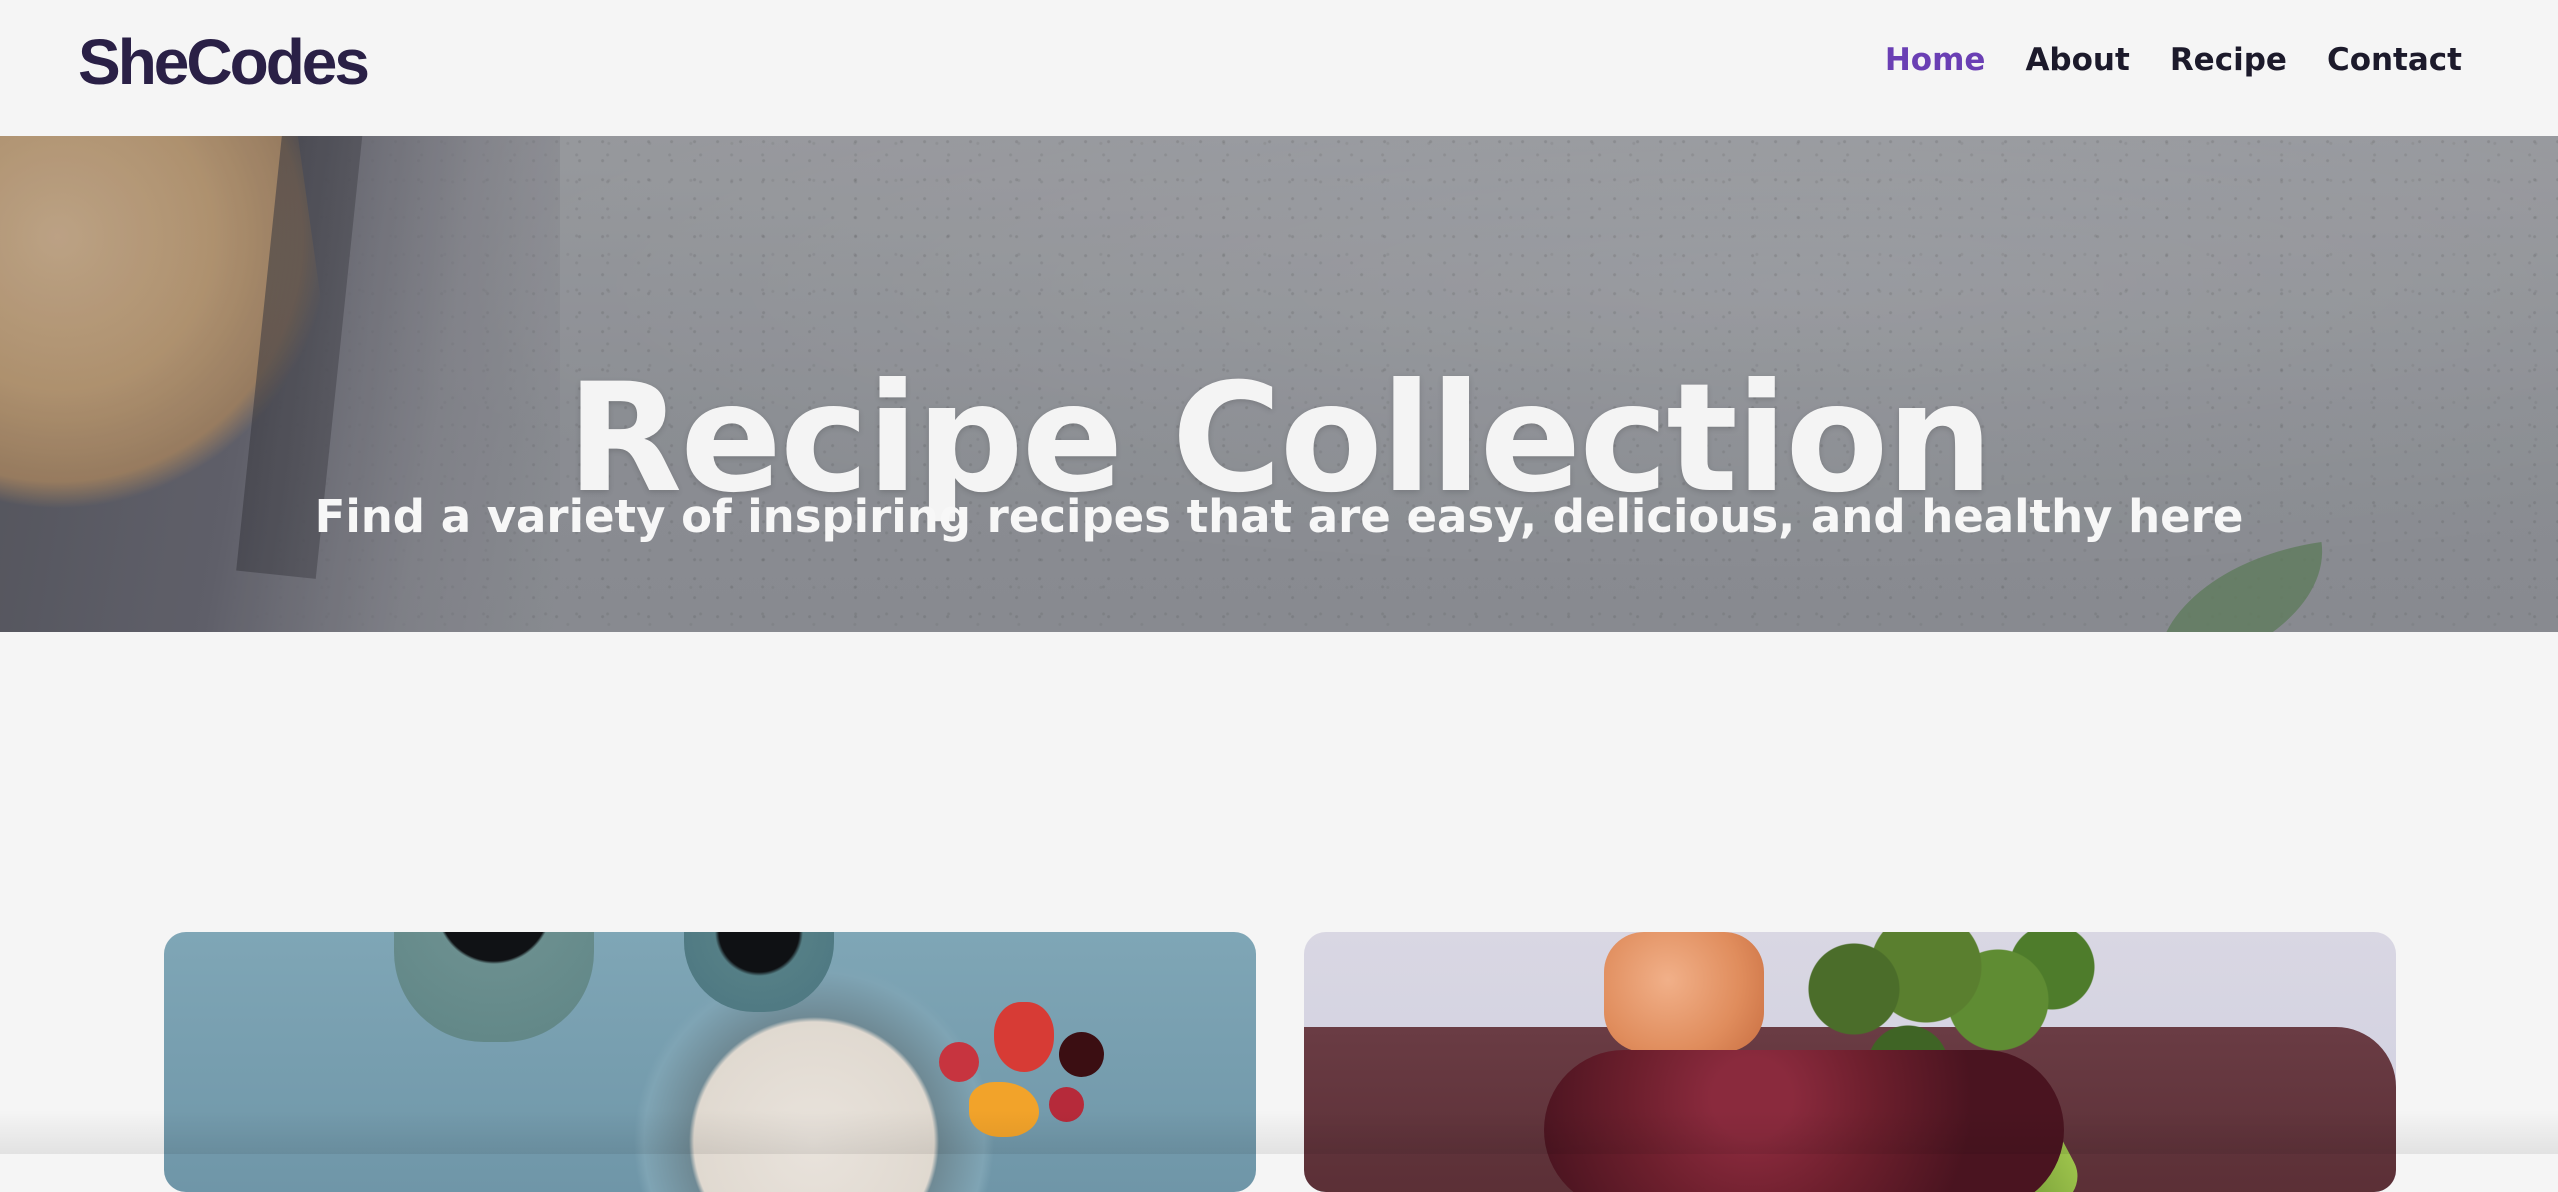  Describe the element at coordinates (1004, 1109) in the screenshot. I see `orange-slice` at that location.